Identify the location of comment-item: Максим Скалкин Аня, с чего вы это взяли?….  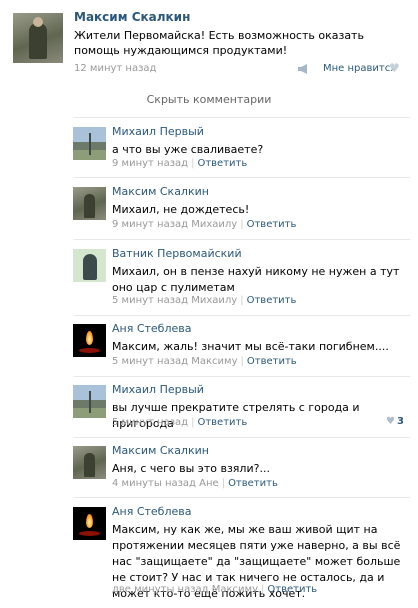
(209, 467).